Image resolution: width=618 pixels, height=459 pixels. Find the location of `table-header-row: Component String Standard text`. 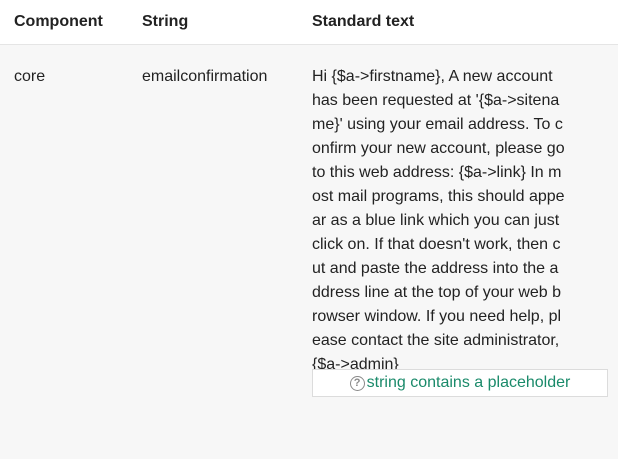

table-header-row: Component String Standard text is located at coordinates (309, 22).